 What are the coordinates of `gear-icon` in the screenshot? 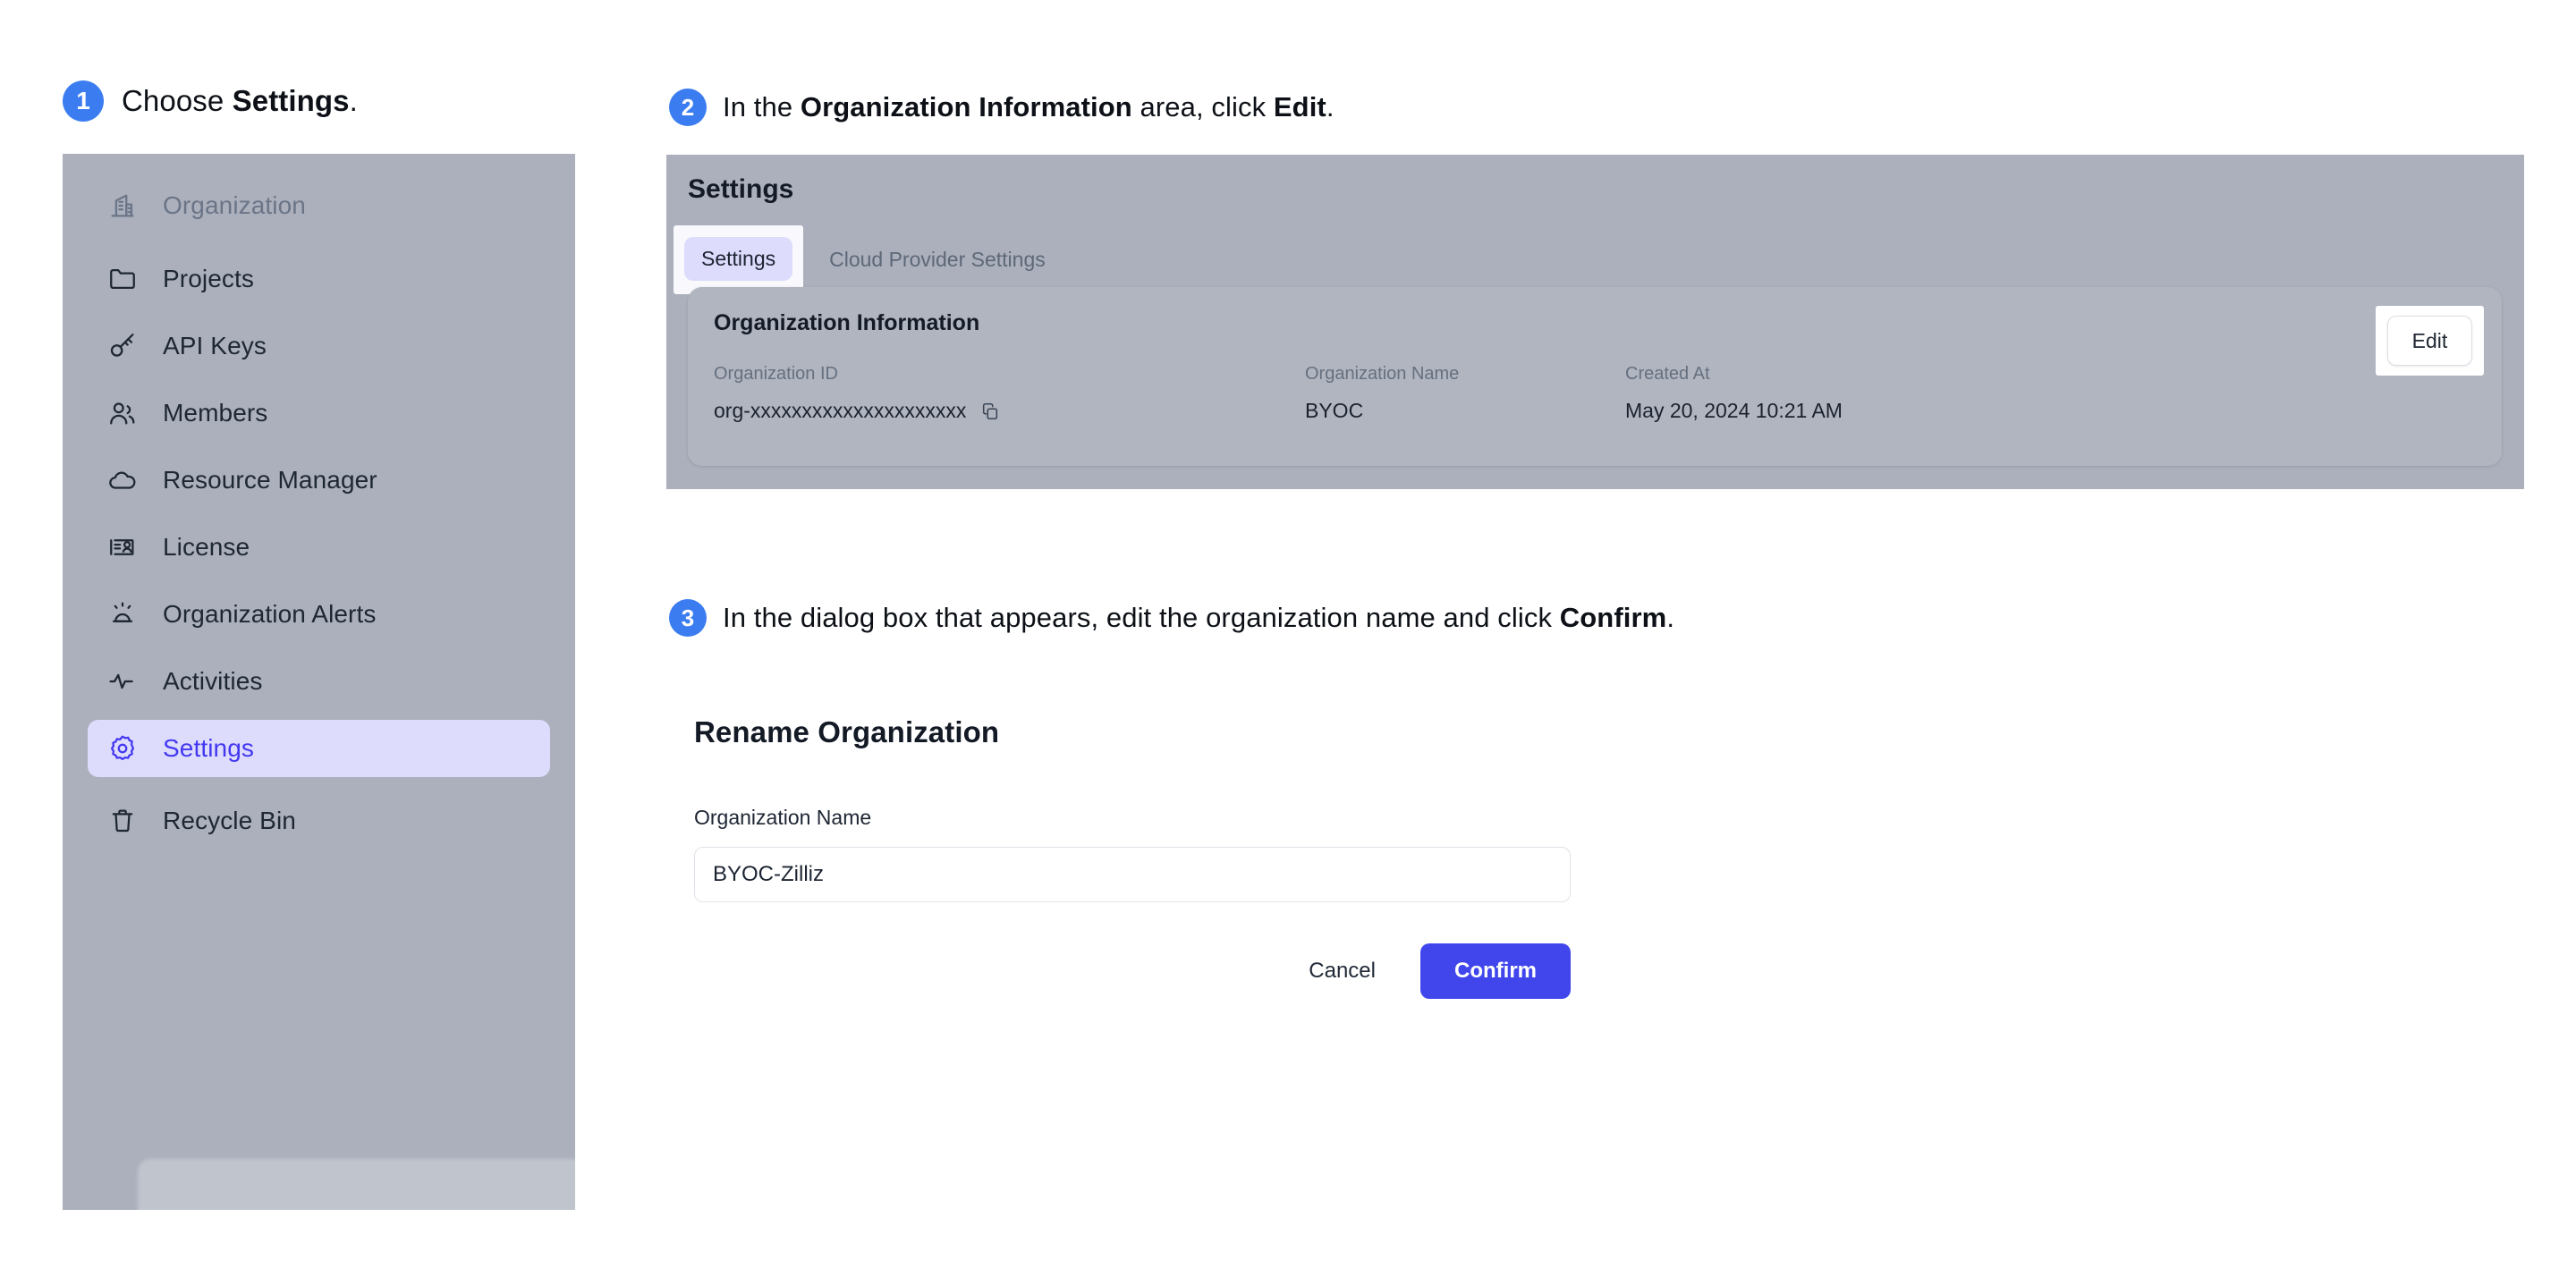 It's located at (122, 748).